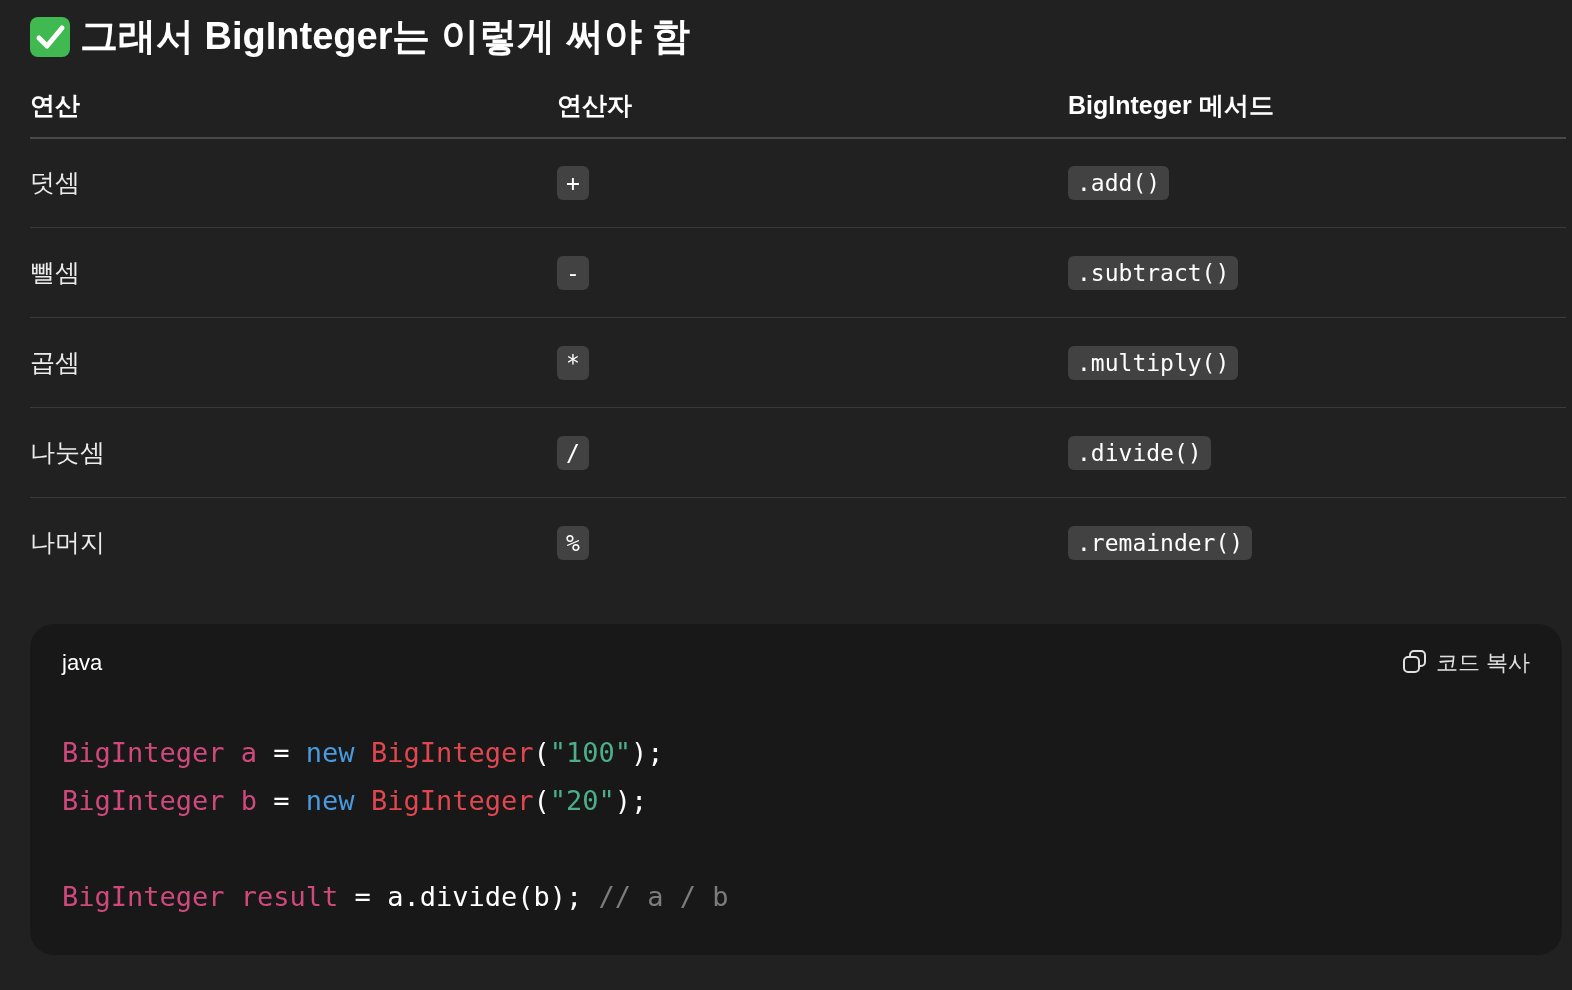  Describe the element at coordinates (50, 36) in the screenshot. I see `check-icon` at that location.